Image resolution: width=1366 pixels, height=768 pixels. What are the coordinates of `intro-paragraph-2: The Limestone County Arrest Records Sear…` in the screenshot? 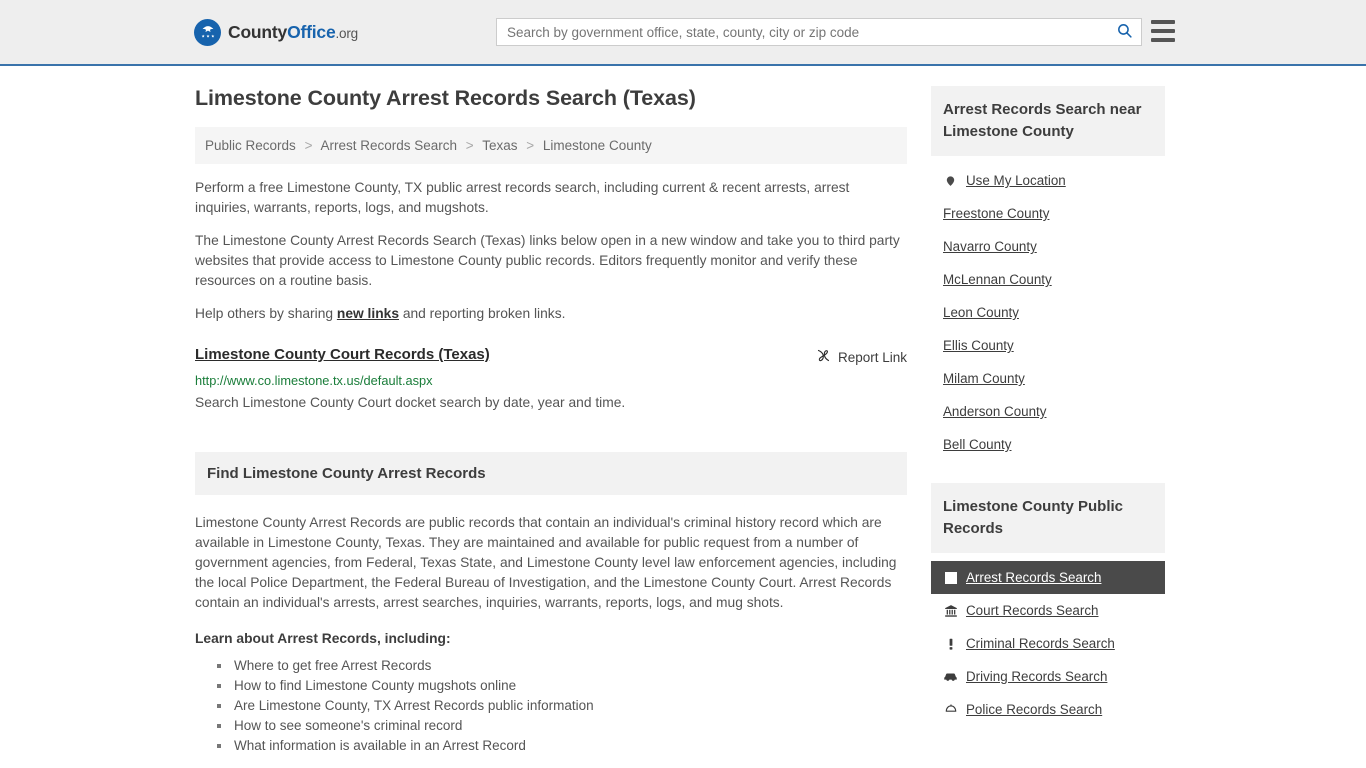 It's located at (547, 260).